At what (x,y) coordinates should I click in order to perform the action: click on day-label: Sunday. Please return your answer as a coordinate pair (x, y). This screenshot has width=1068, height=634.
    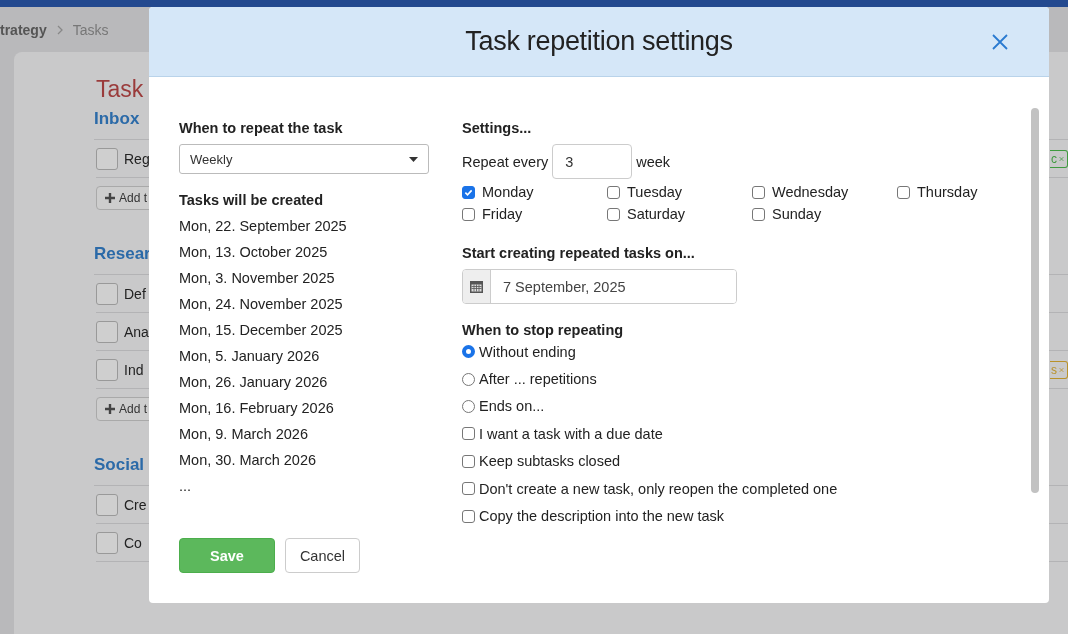
    Looking at the image, I should click on (797, 214).